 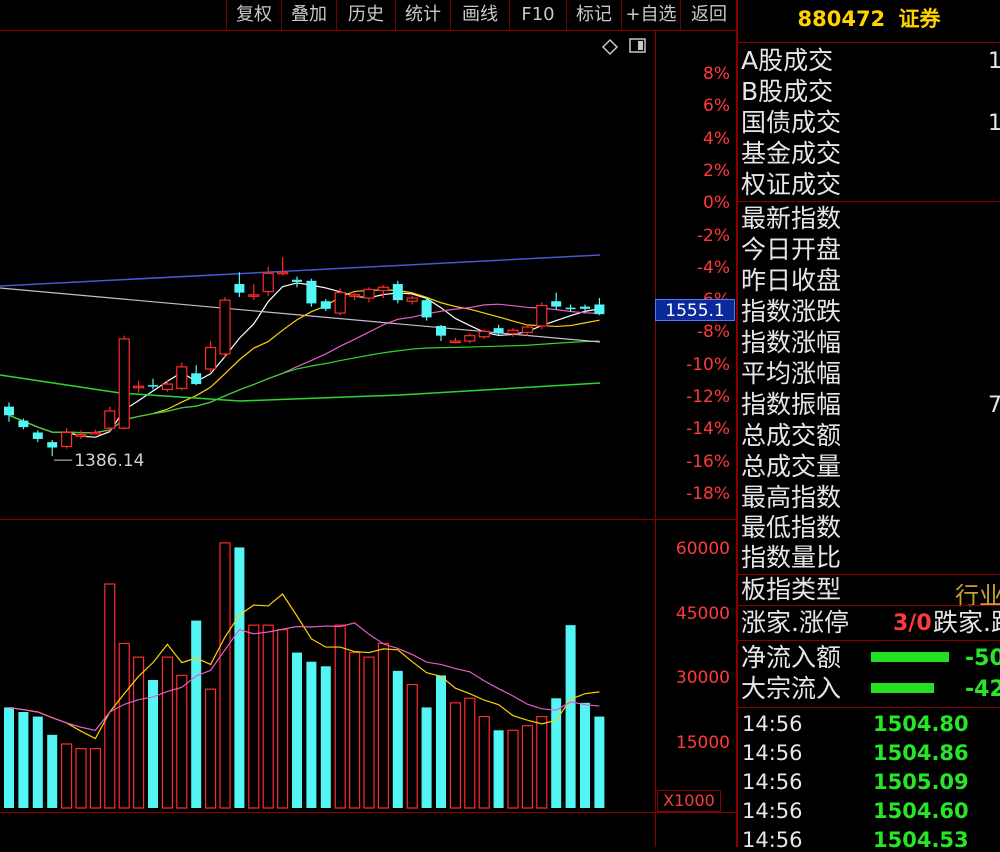 I want to click on restore-rights-button: 复权, so click(x=253, y=15).